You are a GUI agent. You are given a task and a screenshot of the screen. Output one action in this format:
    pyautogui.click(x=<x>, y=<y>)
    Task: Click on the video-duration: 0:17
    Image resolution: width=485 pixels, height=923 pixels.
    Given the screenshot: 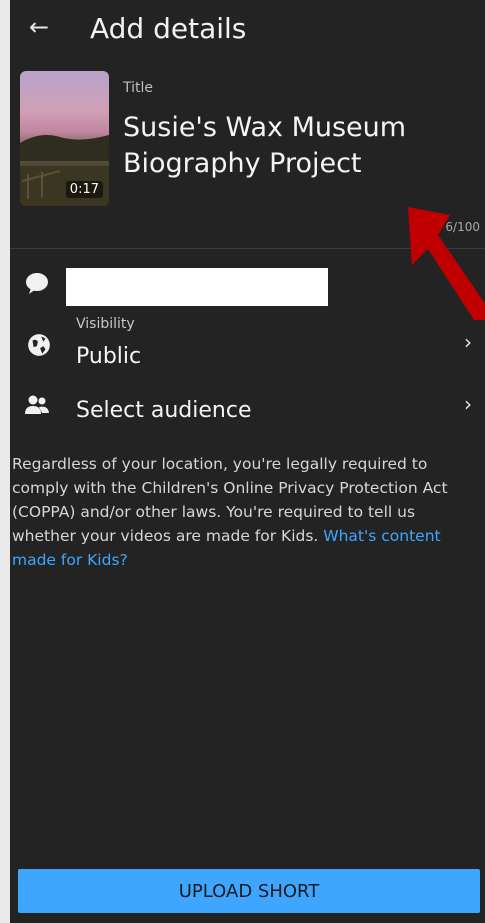 What is the action you would take?
    pyautogui.click(x=84, y=189)
    